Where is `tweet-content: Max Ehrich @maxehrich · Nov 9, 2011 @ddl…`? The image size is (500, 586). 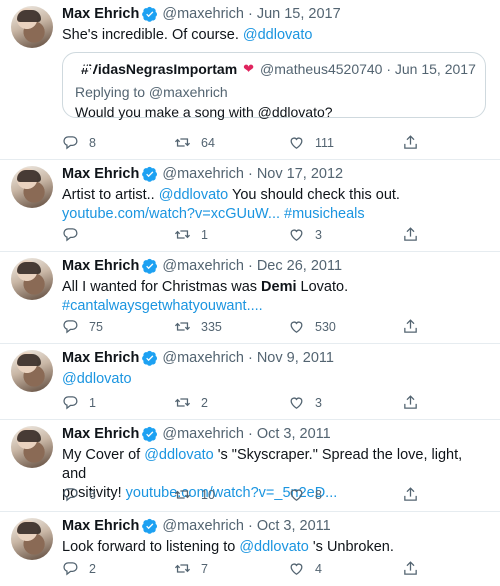 tweet-content: Max Ehrich @maxehrich · Nov 9, 2011 @ddl… is located at coordinates (275, 368).